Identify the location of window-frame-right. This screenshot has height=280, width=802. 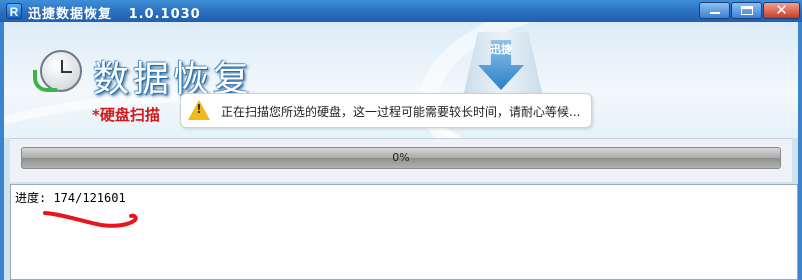
(800, 151).